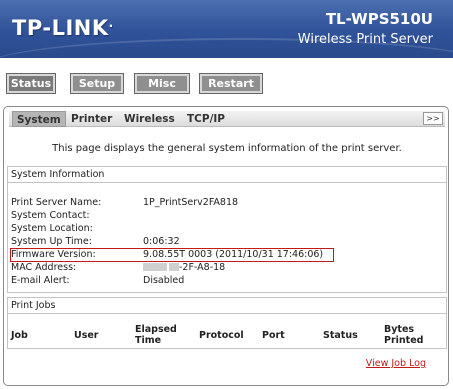 This screenshot has width=453, height=389. I want to click on info-label: E-mail Alert:, so click(40, 280).